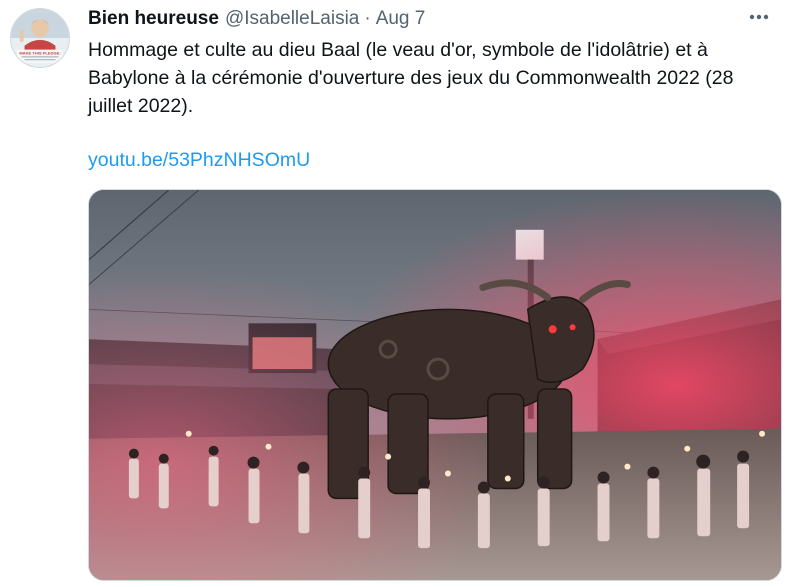 This screenshot has width=788, height=587. I want to click on more-options-button, so click(759, 17).